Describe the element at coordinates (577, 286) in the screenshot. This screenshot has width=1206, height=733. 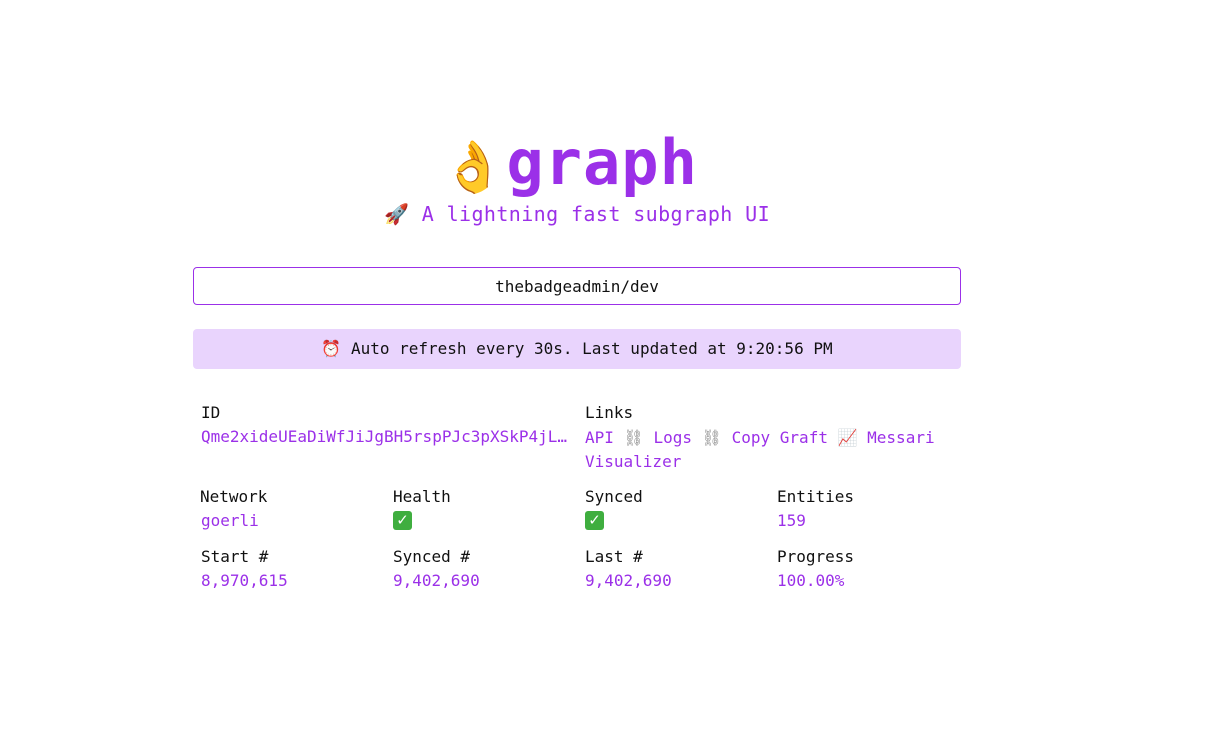
I see `subgraph-search-input` at that location.